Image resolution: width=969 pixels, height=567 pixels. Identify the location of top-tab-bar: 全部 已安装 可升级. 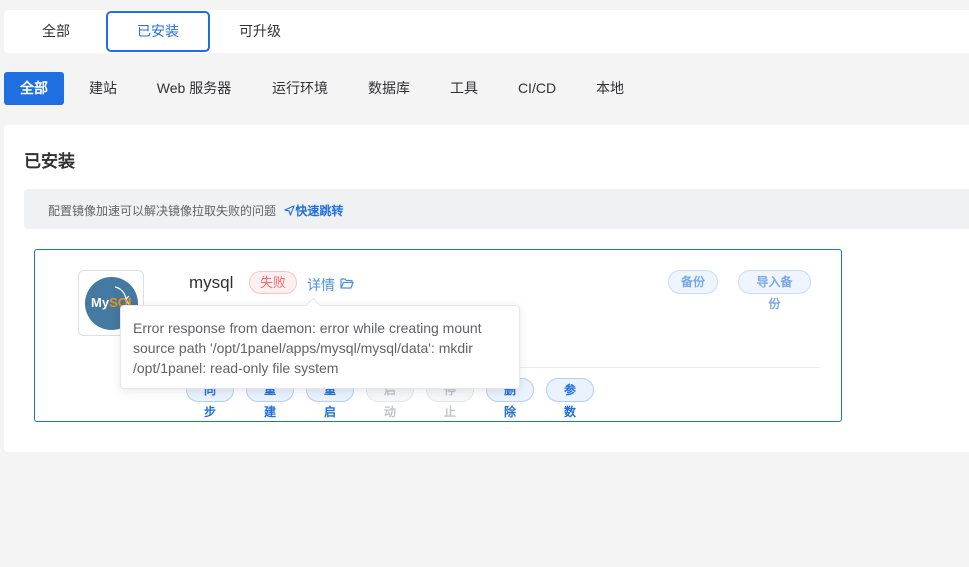
(486, 31).